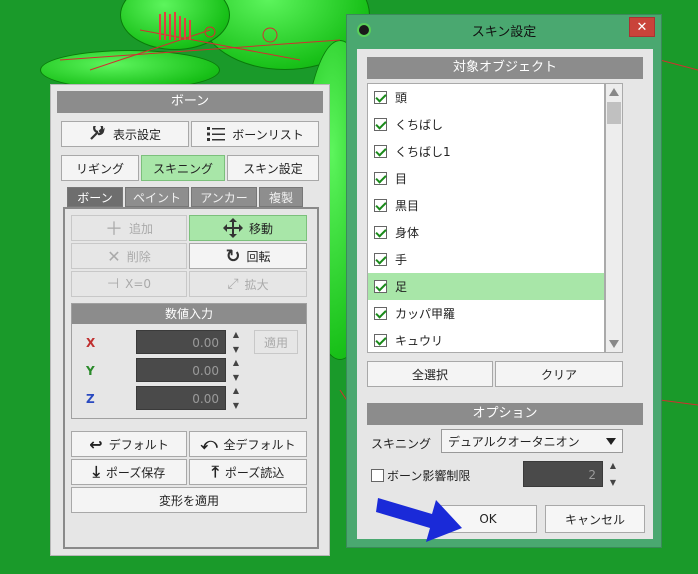 The width and height of the screenshot is (698, 574). I want to click on tab-paint: ペイント, so click(157, 197).